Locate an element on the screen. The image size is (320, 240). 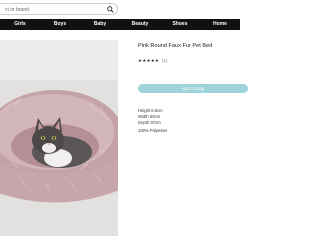
nav-item-beauty: Beauty is located at coordinates (140, 24).